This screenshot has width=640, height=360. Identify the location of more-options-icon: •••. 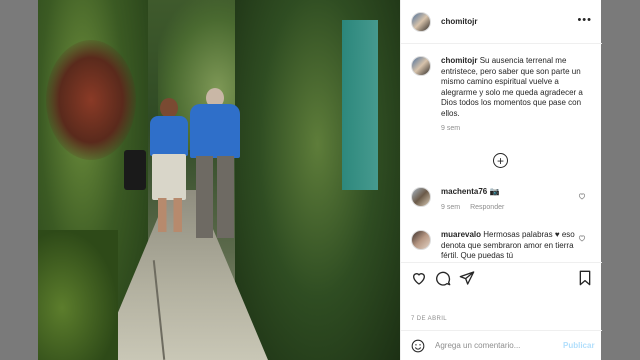
(584, 20).